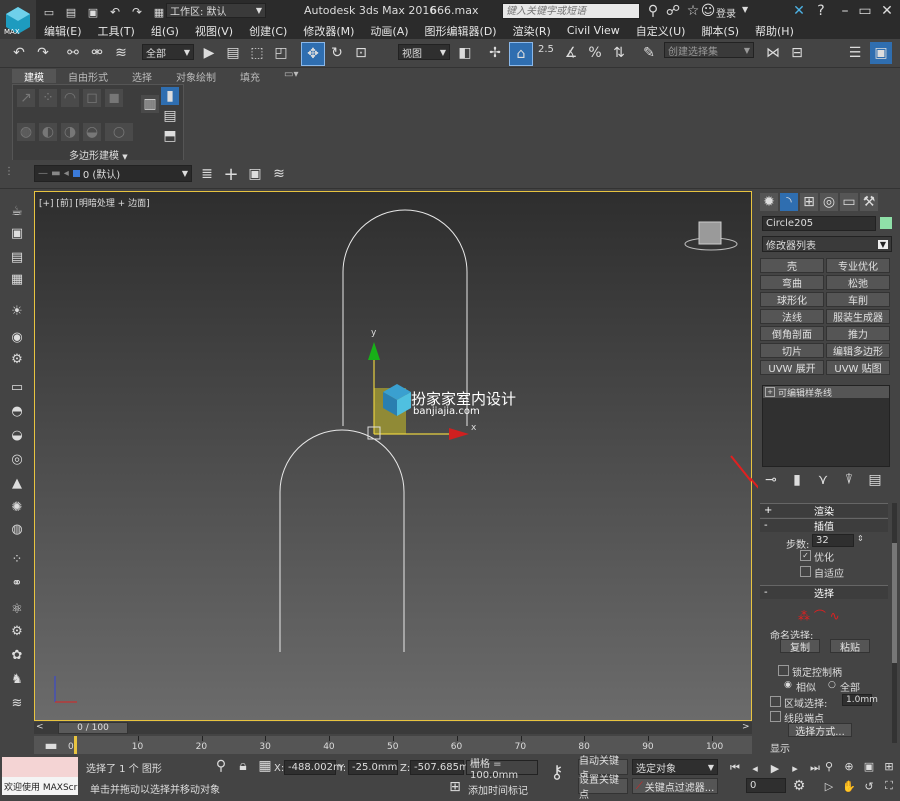  What do you see at coordinates (17, 279) in the screenshot?
I see `material-editor-icon: ▦` at bounding box center [17, 279].